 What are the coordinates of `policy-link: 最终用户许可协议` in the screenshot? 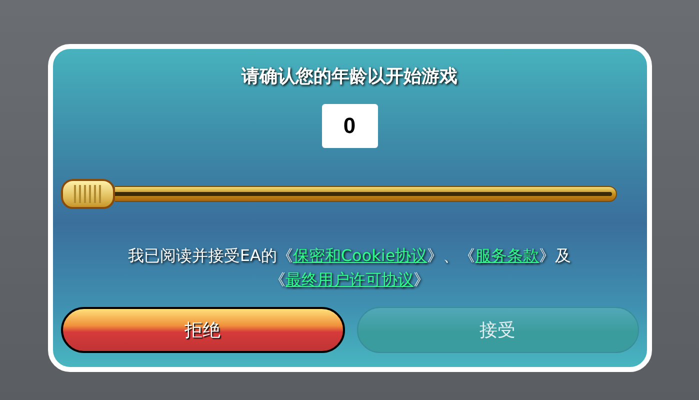 It's located at (350, 279).